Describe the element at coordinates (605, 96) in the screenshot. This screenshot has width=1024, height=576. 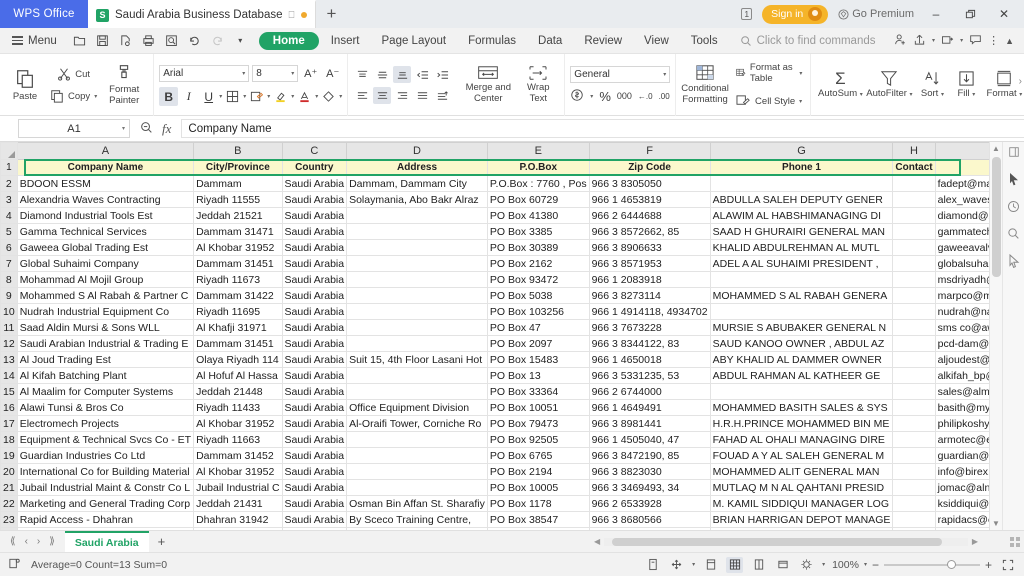
I see `percent-format-button: %` at that location.